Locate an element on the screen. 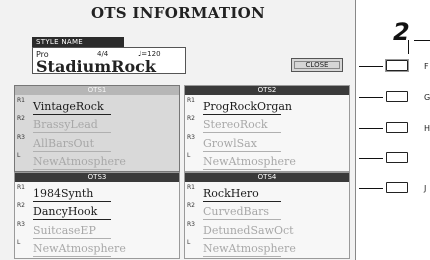  button-letter: J is located at coordinates (425, 188).